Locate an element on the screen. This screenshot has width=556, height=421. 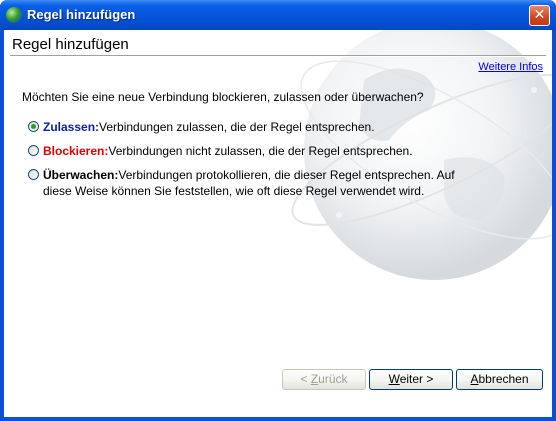
page-header: Regel hinzufügen is located at coordinates (278, 43).